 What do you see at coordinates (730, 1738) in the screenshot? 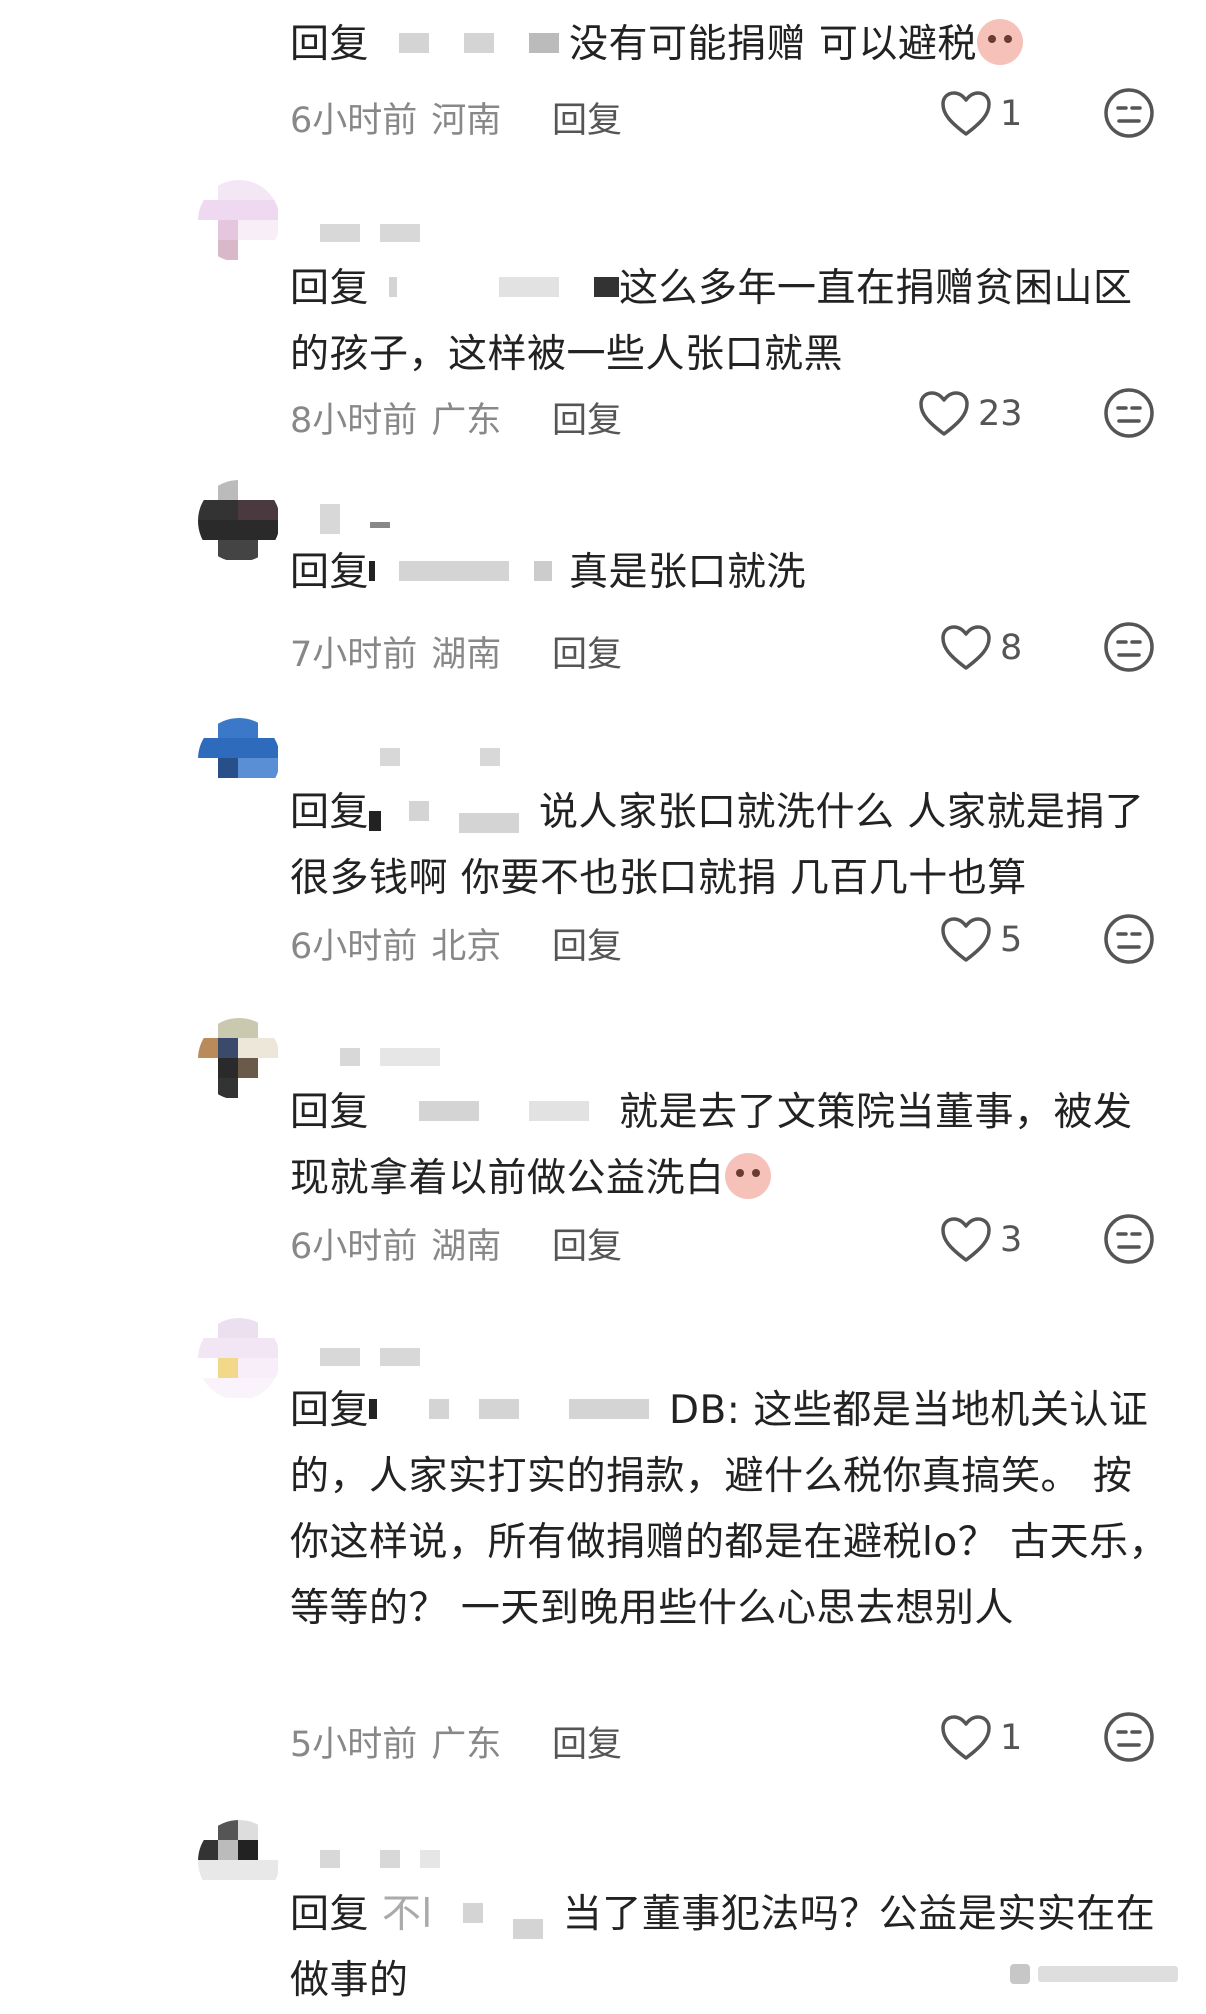
I see `comment-meta: 5小时前 广东 回复 1` at bounding box center [730, 1738].